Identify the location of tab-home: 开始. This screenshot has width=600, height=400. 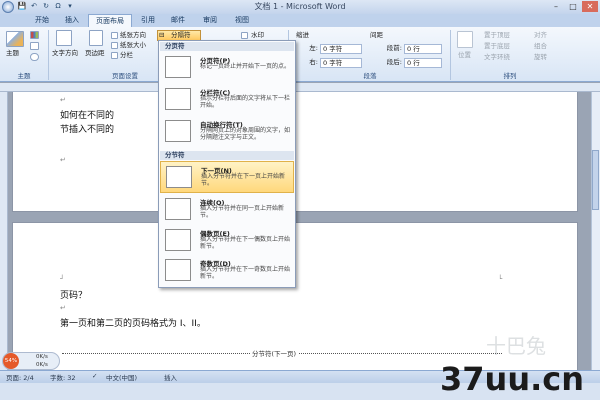
(42, 20).